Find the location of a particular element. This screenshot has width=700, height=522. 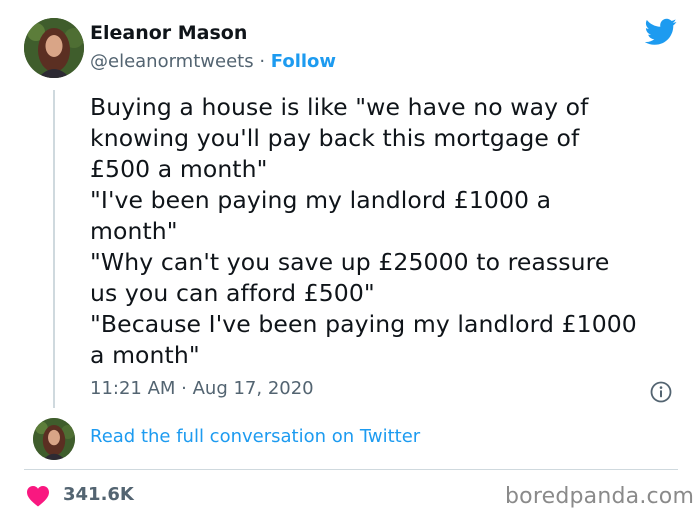

divider is located at coordinates (351, 469).